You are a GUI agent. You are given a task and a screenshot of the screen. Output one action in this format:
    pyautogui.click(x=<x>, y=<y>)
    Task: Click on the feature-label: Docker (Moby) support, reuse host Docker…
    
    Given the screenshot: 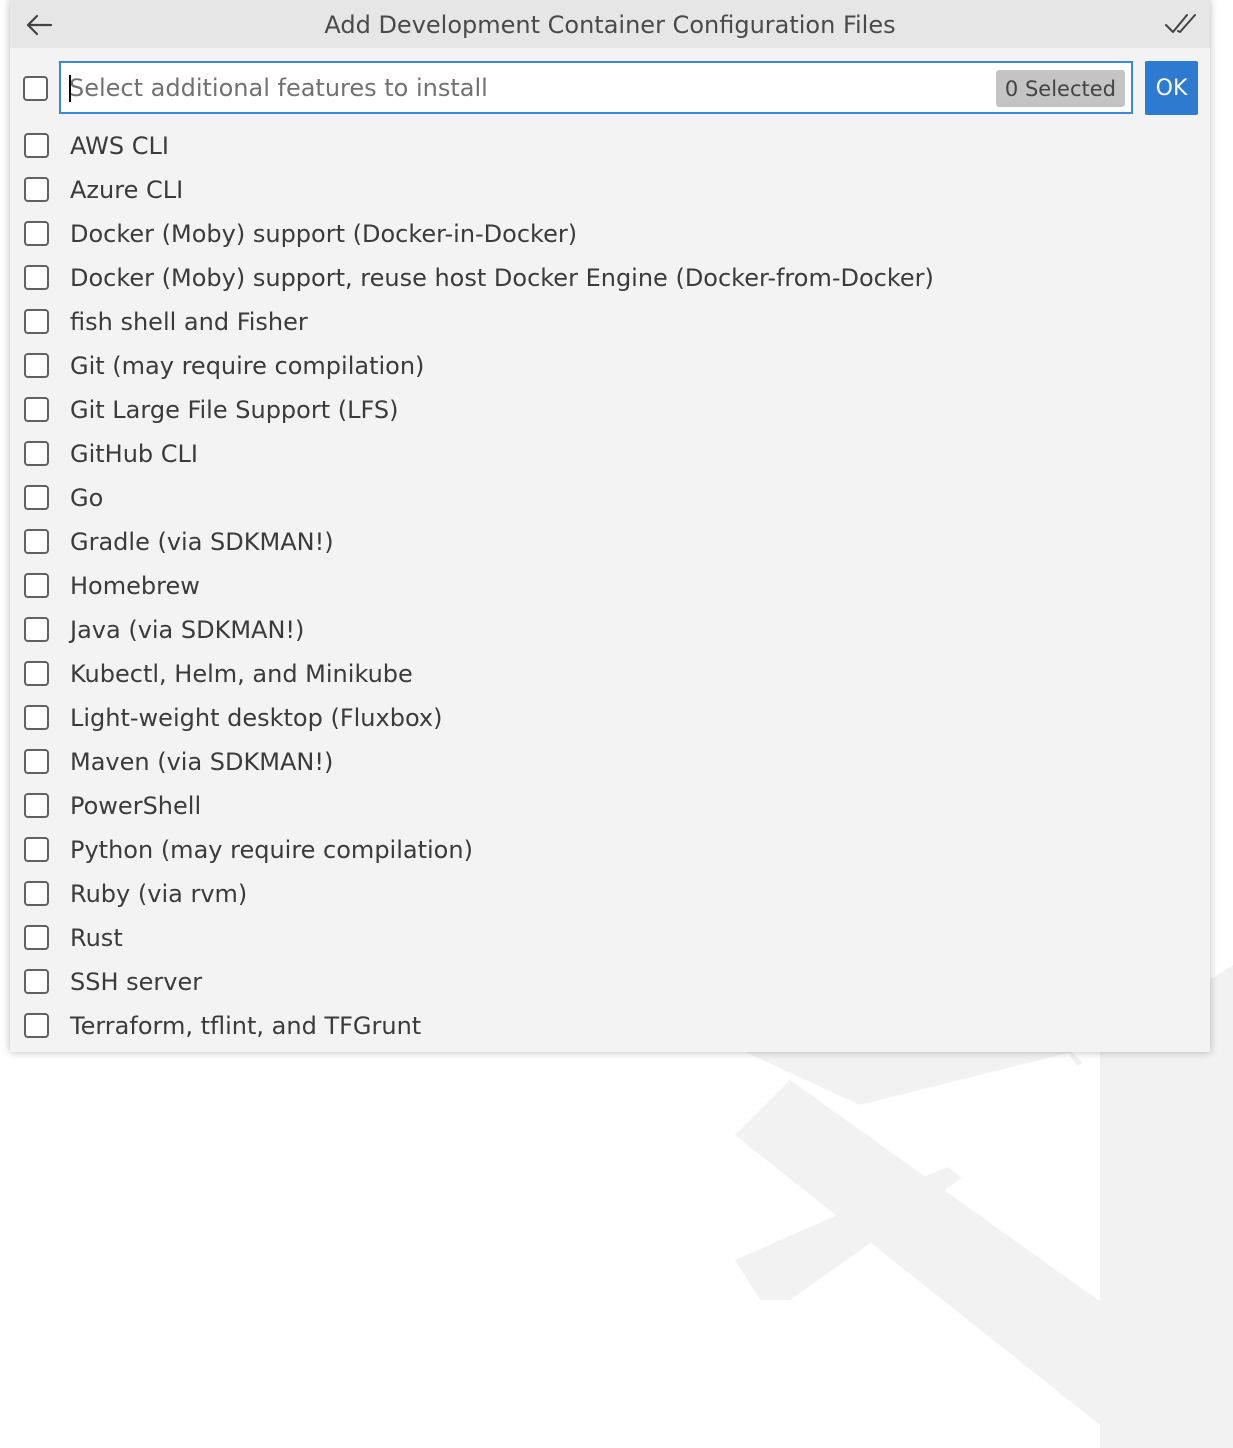 What is the action you would take?
    pyautogui.click(x=502, y=278)
    